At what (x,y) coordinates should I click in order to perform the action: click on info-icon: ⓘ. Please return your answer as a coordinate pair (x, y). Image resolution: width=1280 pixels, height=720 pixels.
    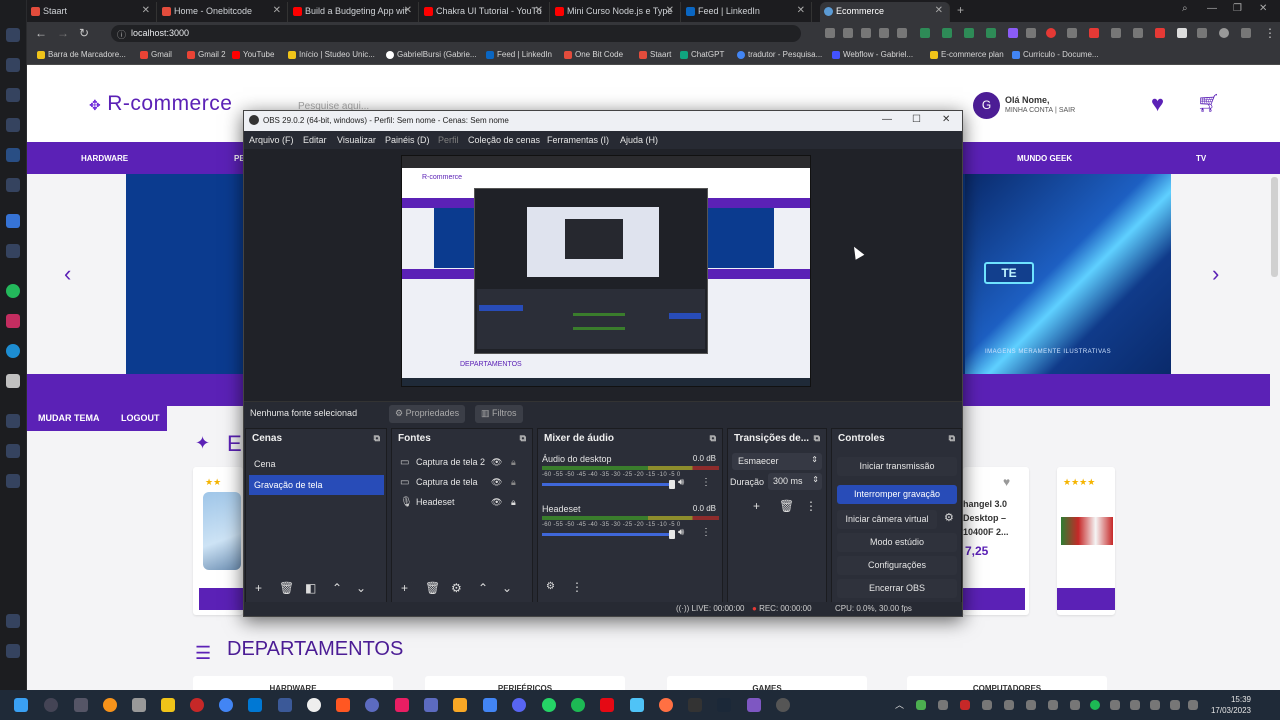
    Looking at the image, I should click on (121, 34).